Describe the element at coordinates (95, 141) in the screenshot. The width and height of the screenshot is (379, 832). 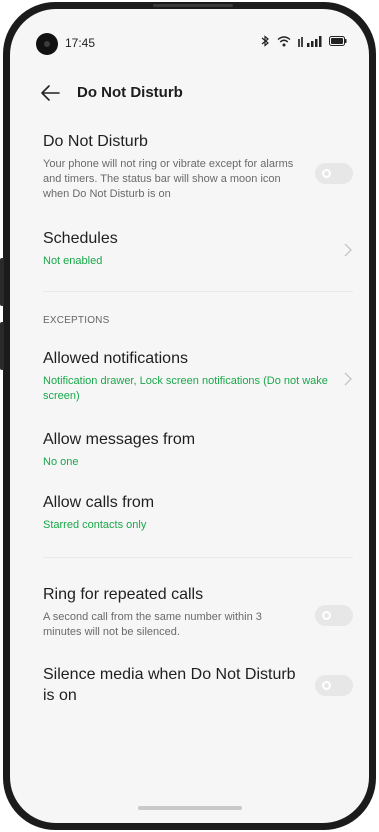
I see `dnd-title: Do Not Disturb` at that location.